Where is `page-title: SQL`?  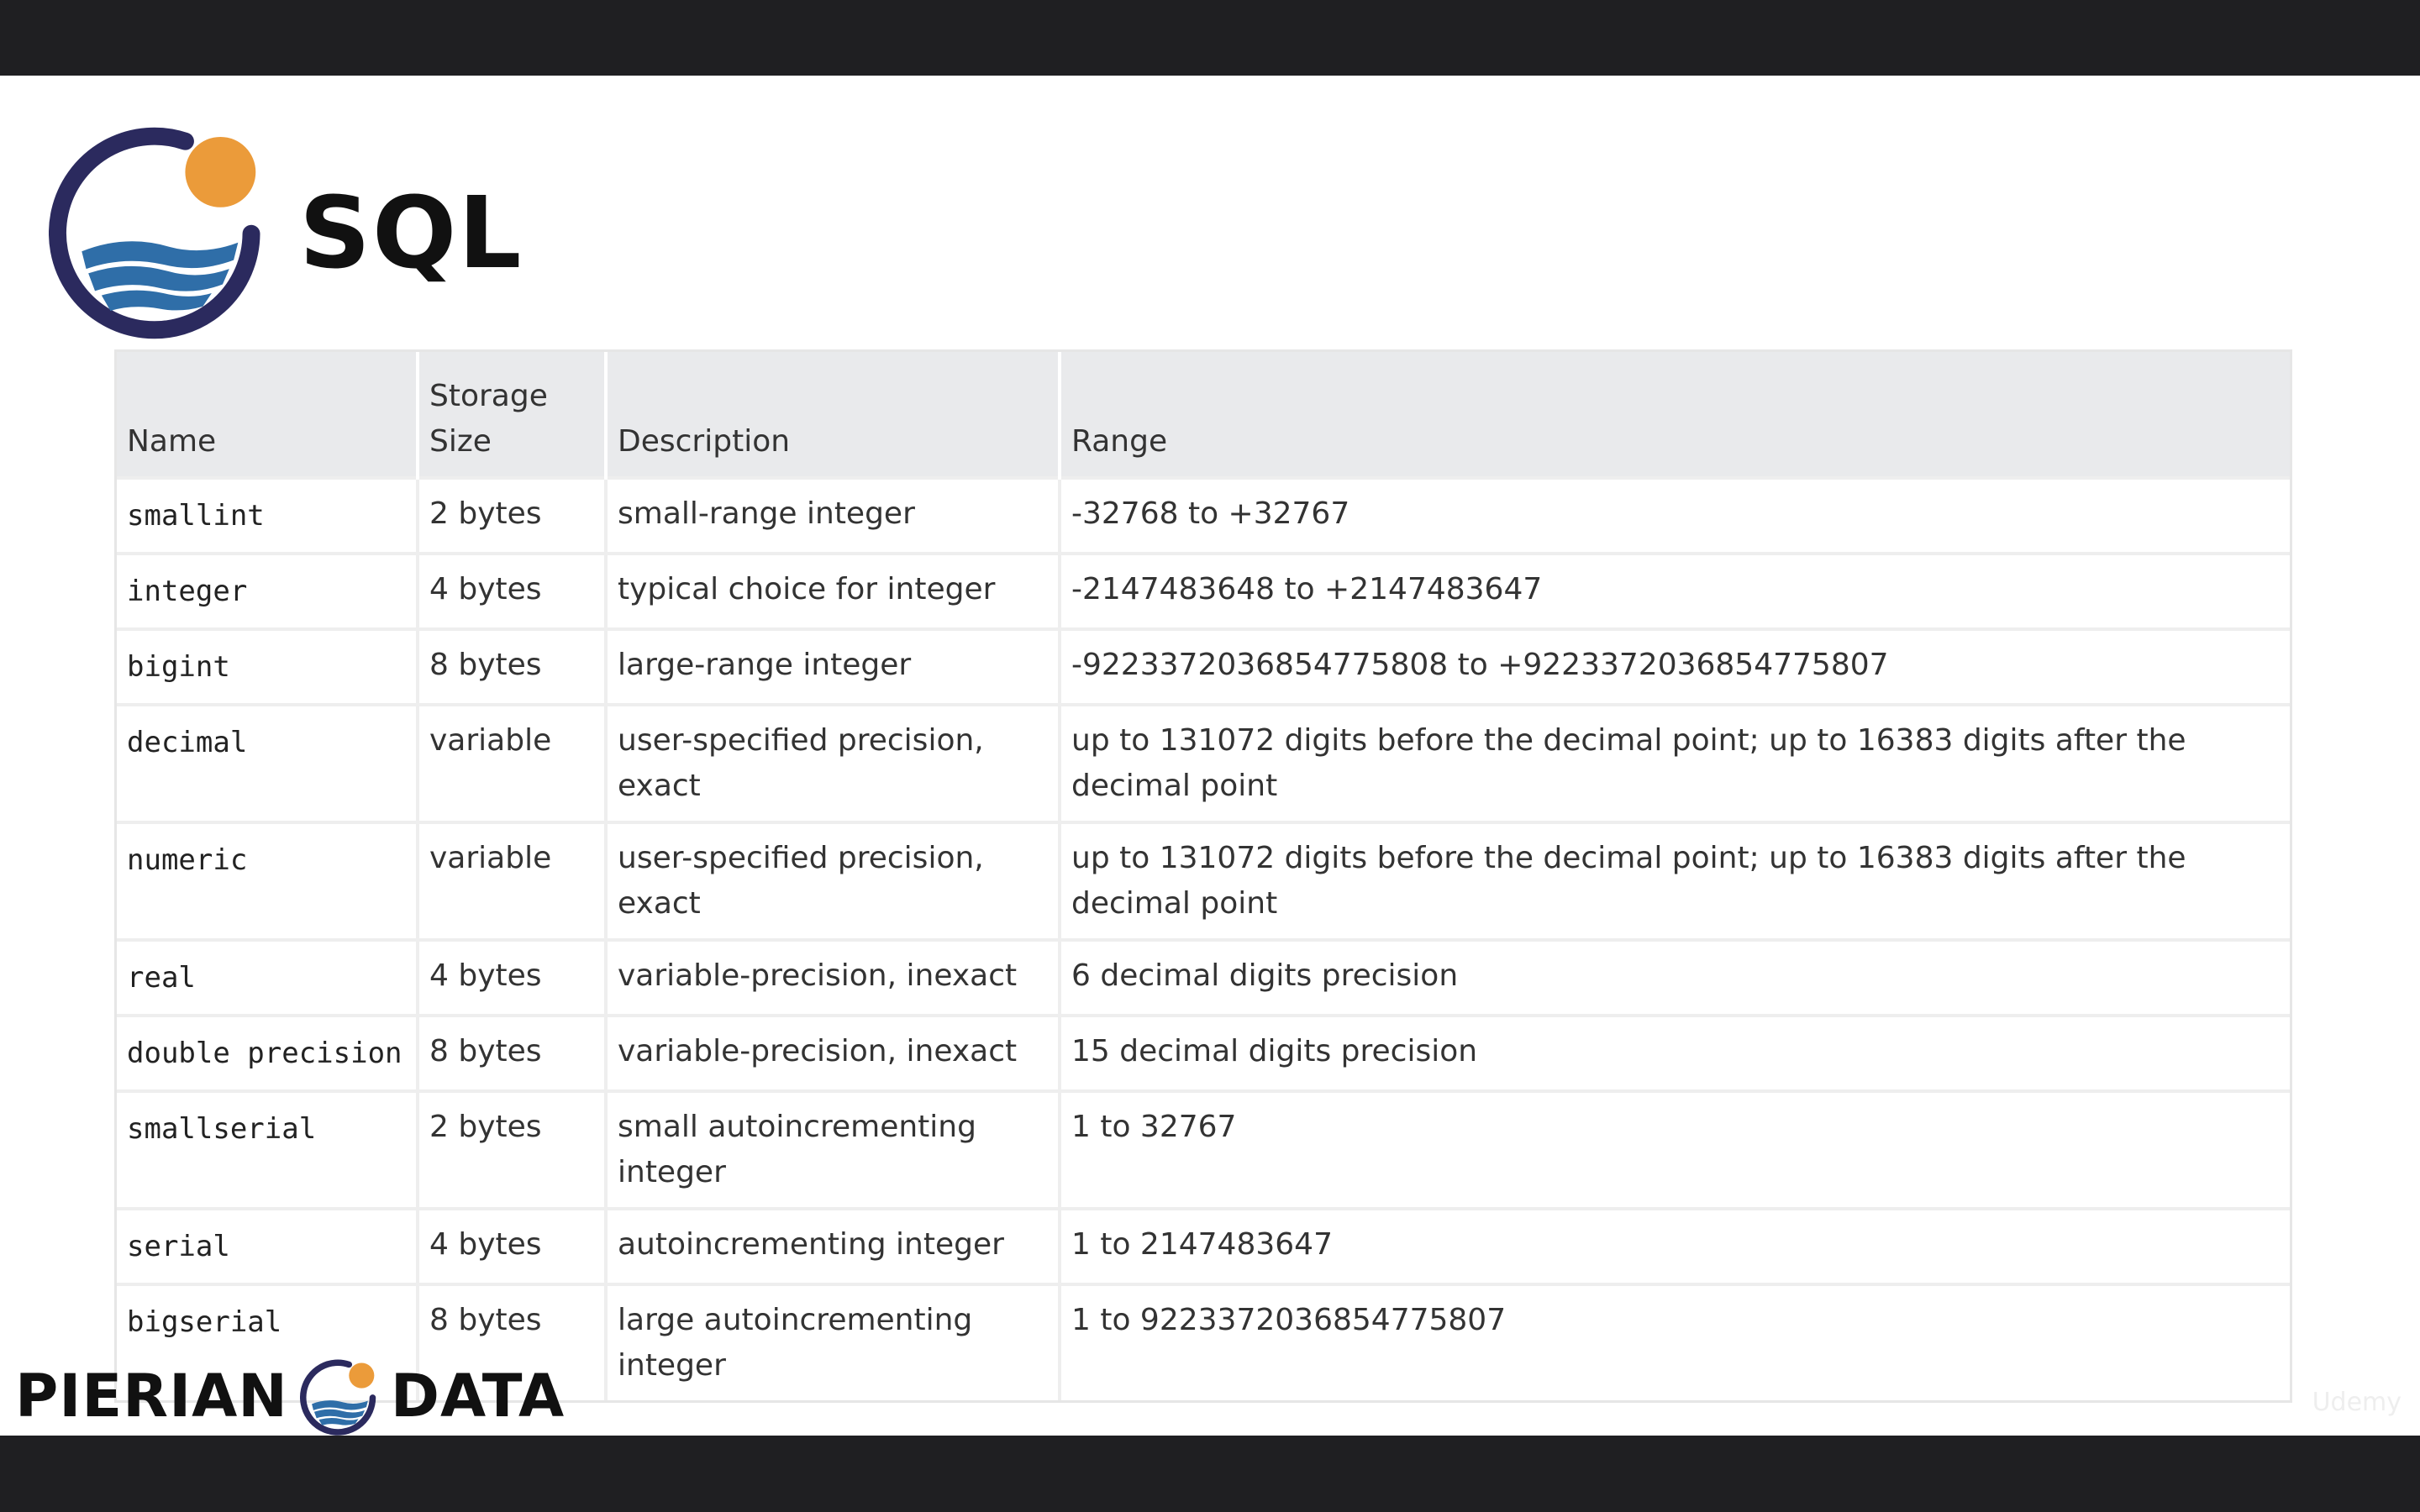
page-title: SQL is located at coordinates (411, 233).